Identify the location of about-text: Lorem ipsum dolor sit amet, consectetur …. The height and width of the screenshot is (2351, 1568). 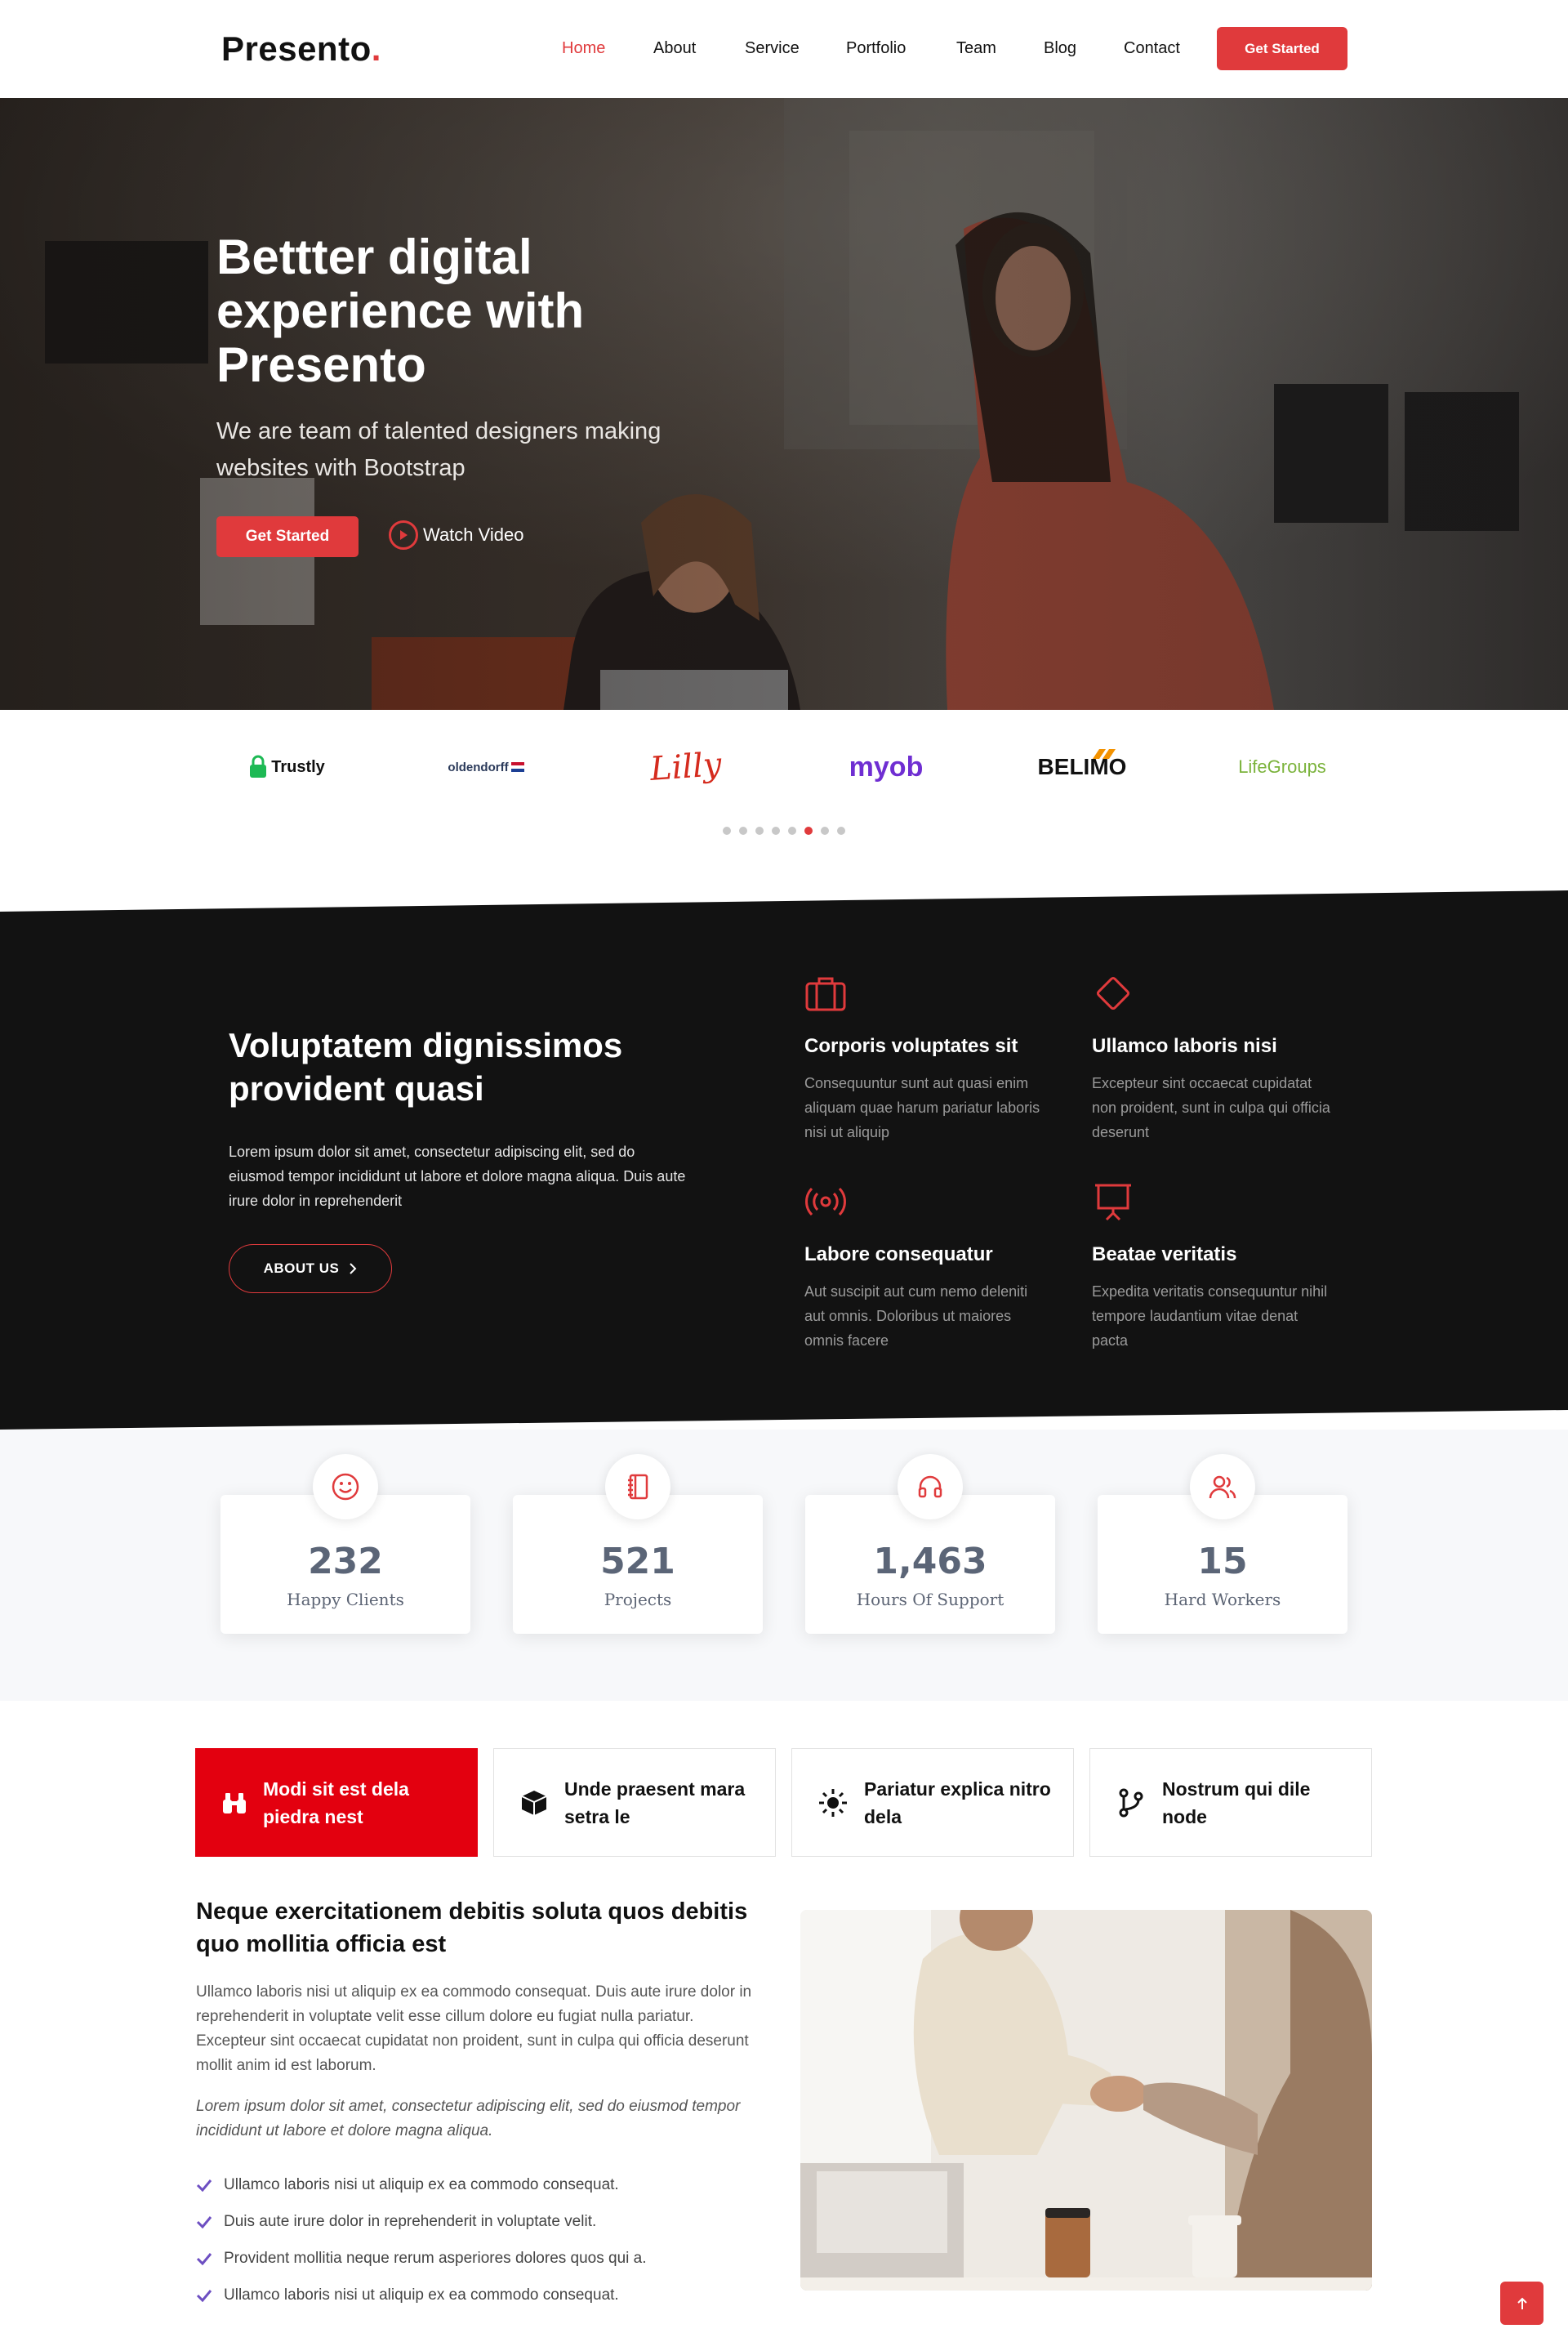
(458, 1176).